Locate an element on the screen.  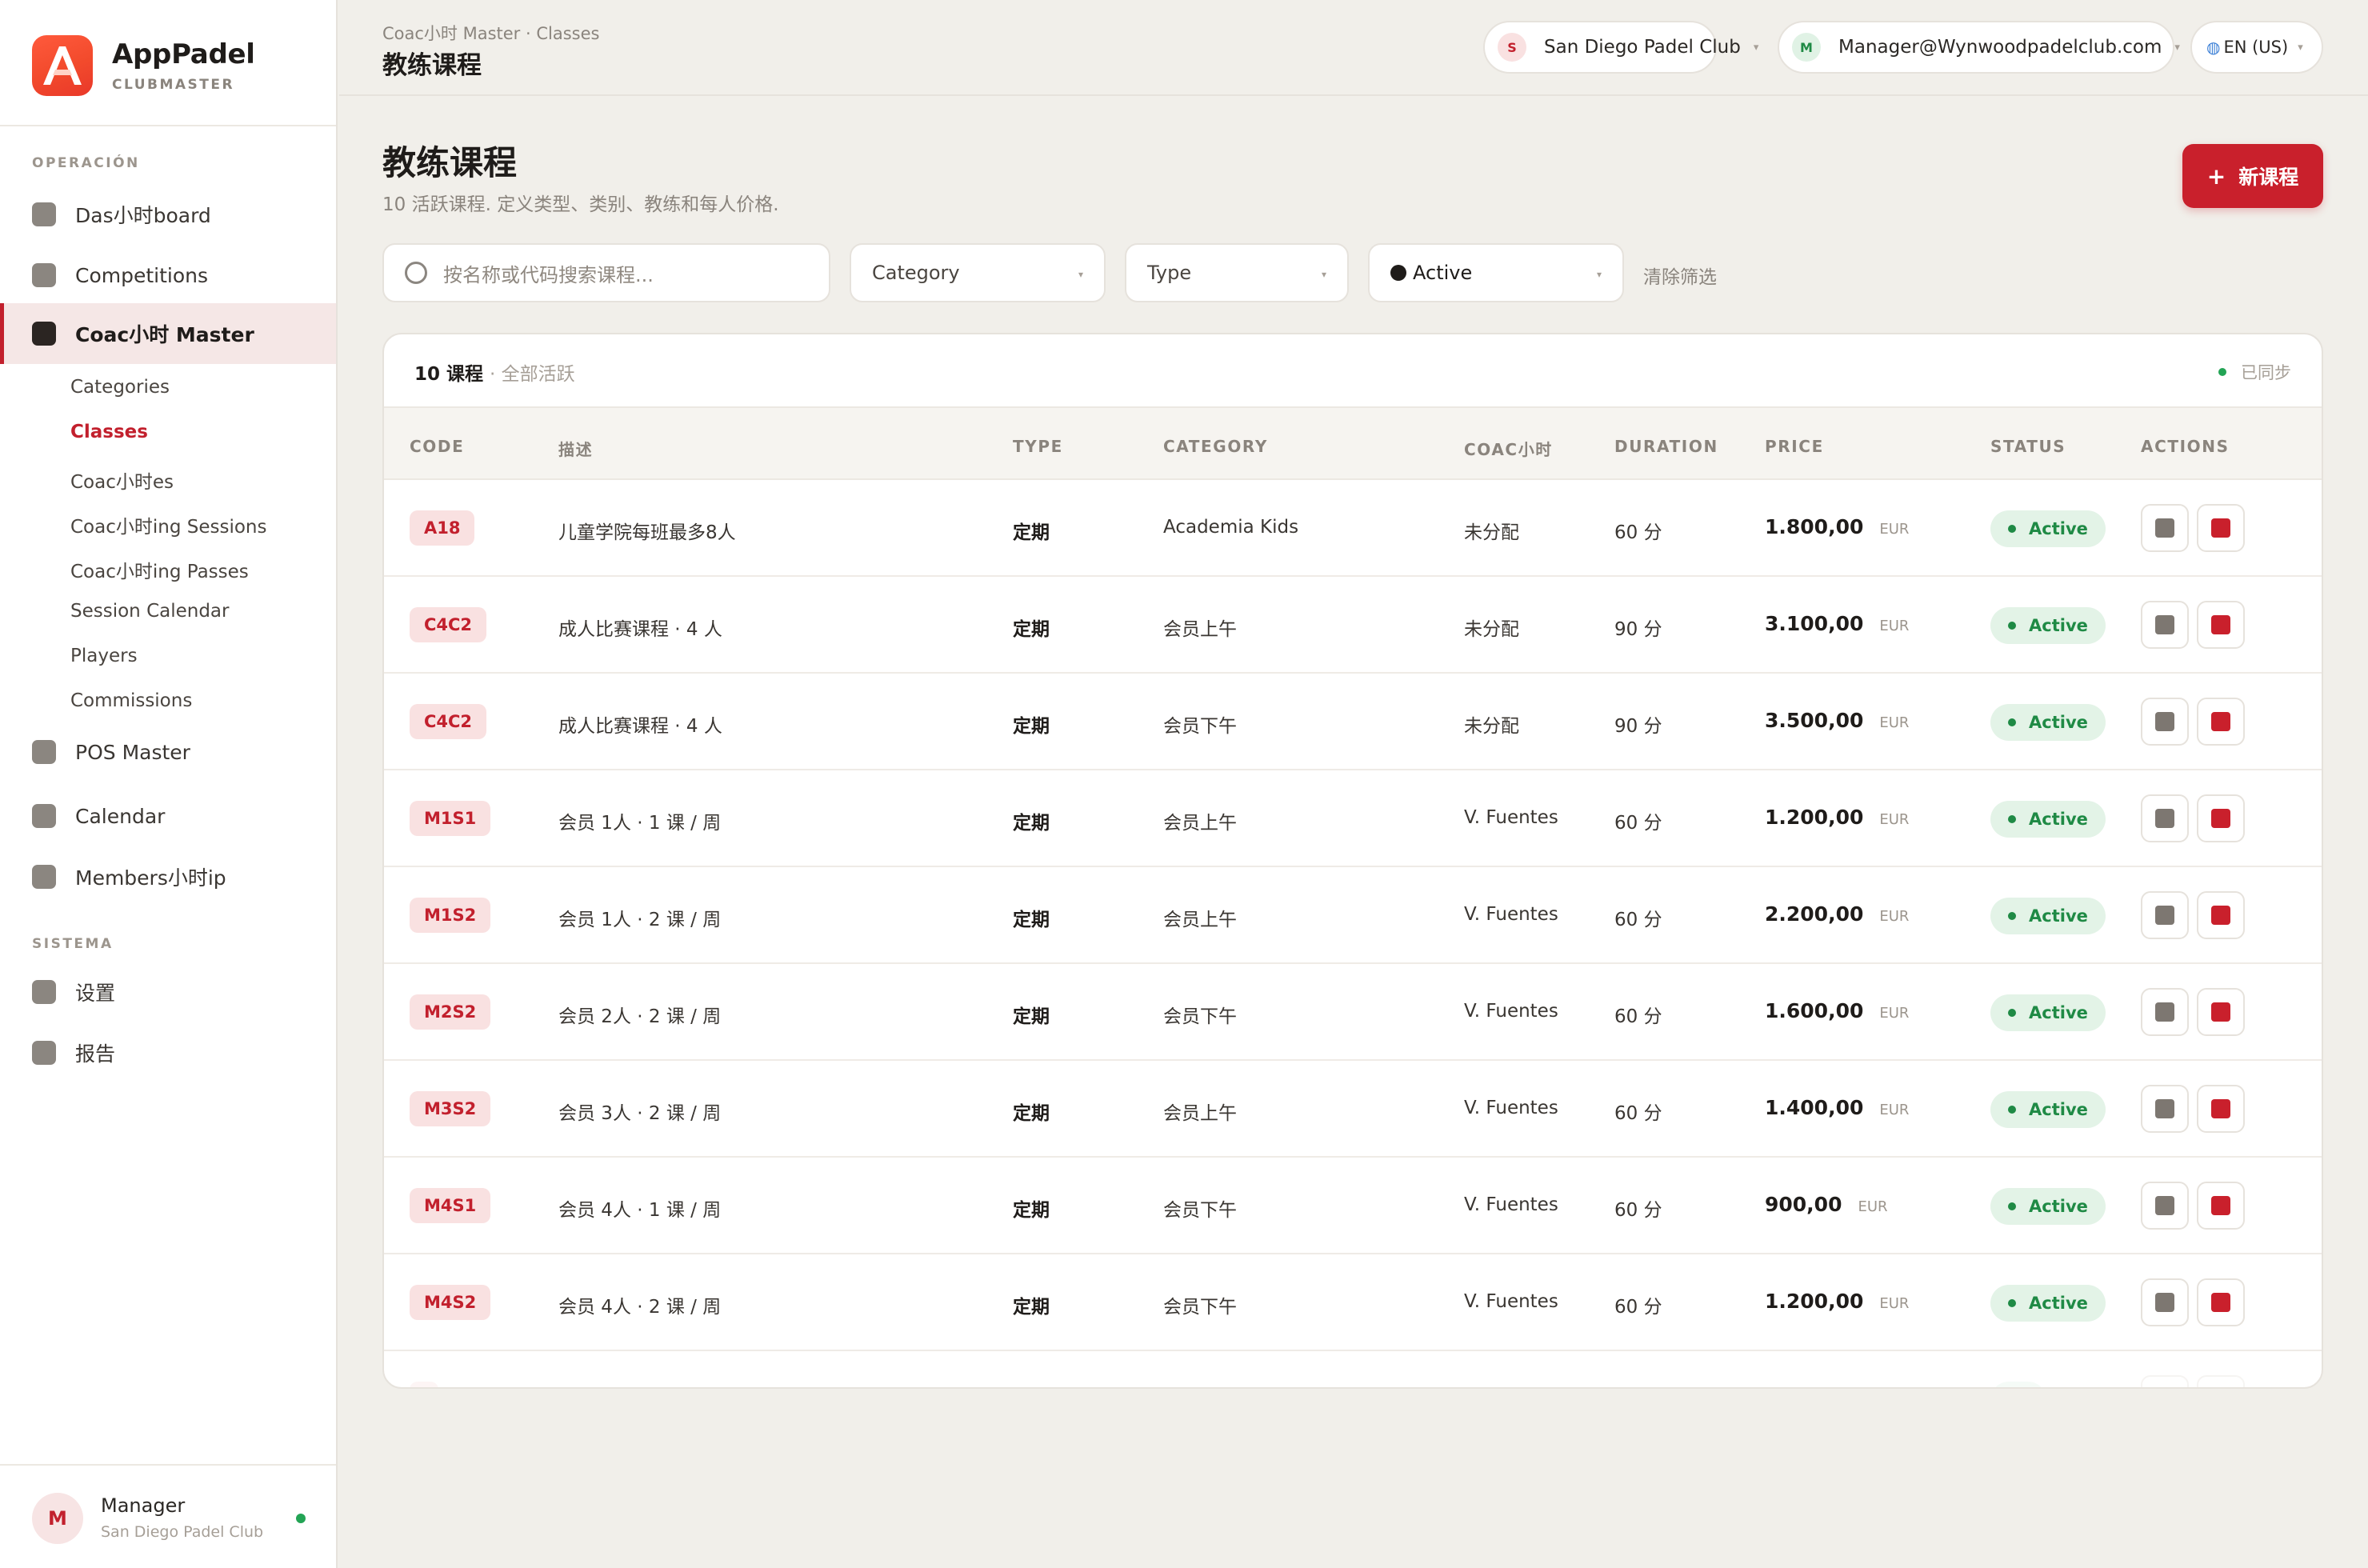
language-selector: ◍ EN (US) ▾ is located at coordinates (2256, 47).